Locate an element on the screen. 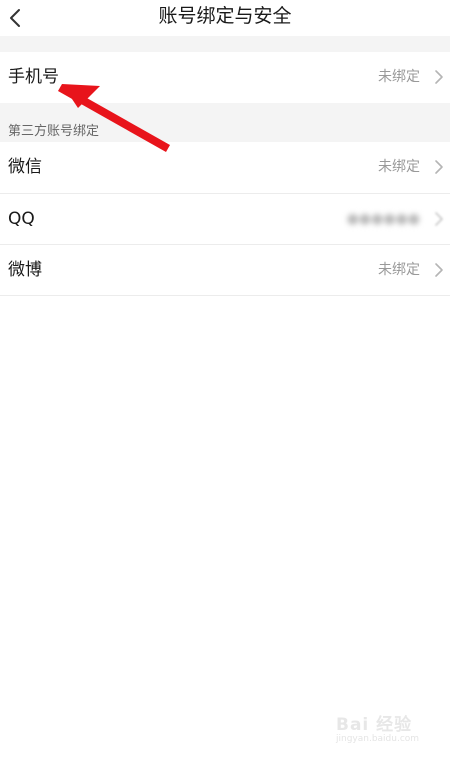  back-button is located at coordinates (15, 18).